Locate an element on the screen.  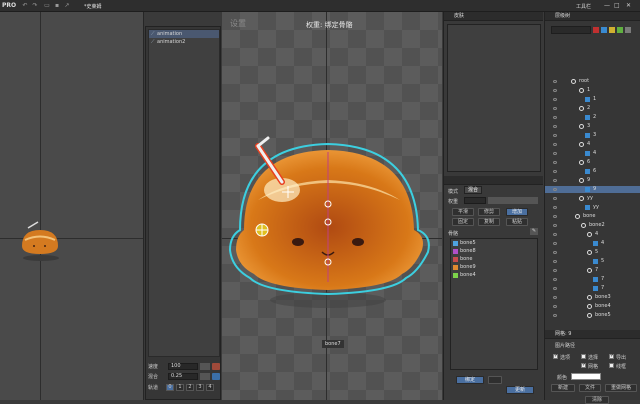
undo-icon: ↶ is located at coordinates (25, 6).